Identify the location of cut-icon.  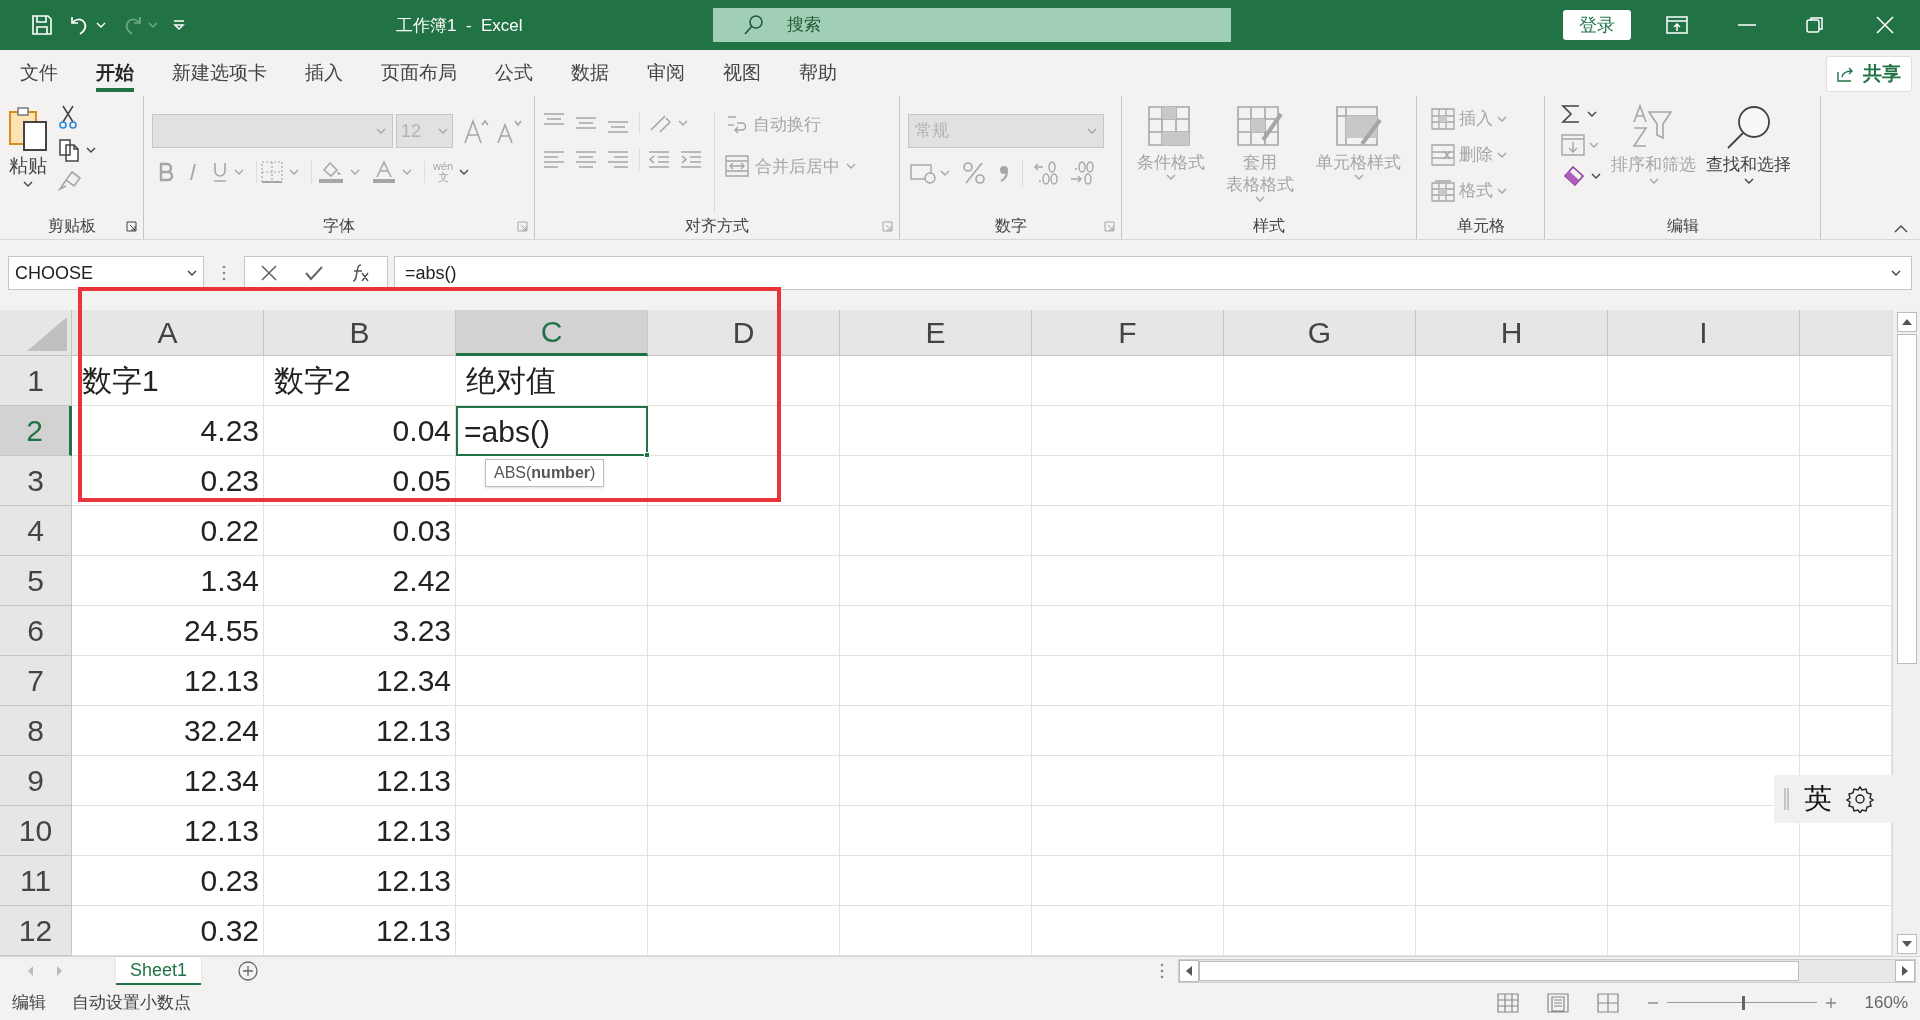
(68, 117).